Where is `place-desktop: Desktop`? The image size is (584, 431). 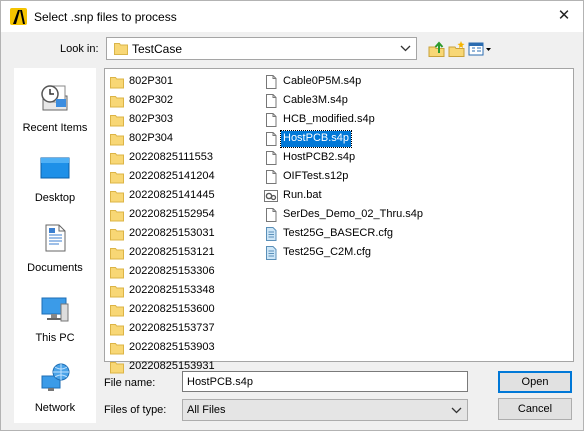
place-desktop: Desktop is located at coordinates (55, 180).